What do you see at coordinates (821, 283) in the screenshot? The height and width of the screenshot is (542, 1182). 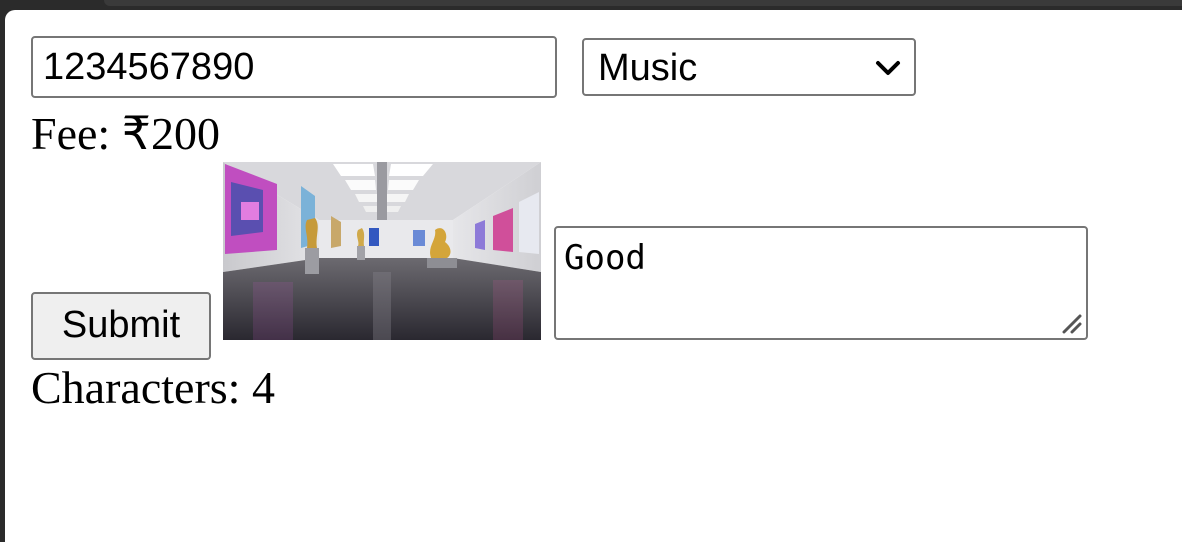 I see `comment-textarea: Good` at bounding box center [821, 283].